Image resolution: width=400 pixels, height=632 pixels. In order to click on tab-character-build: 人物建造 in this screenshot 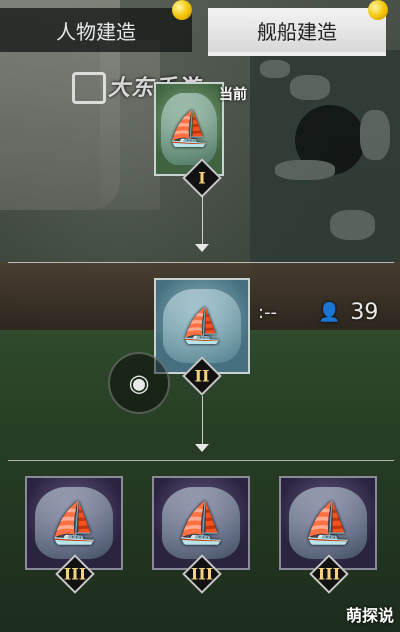, I will do `click(96, 30)`.